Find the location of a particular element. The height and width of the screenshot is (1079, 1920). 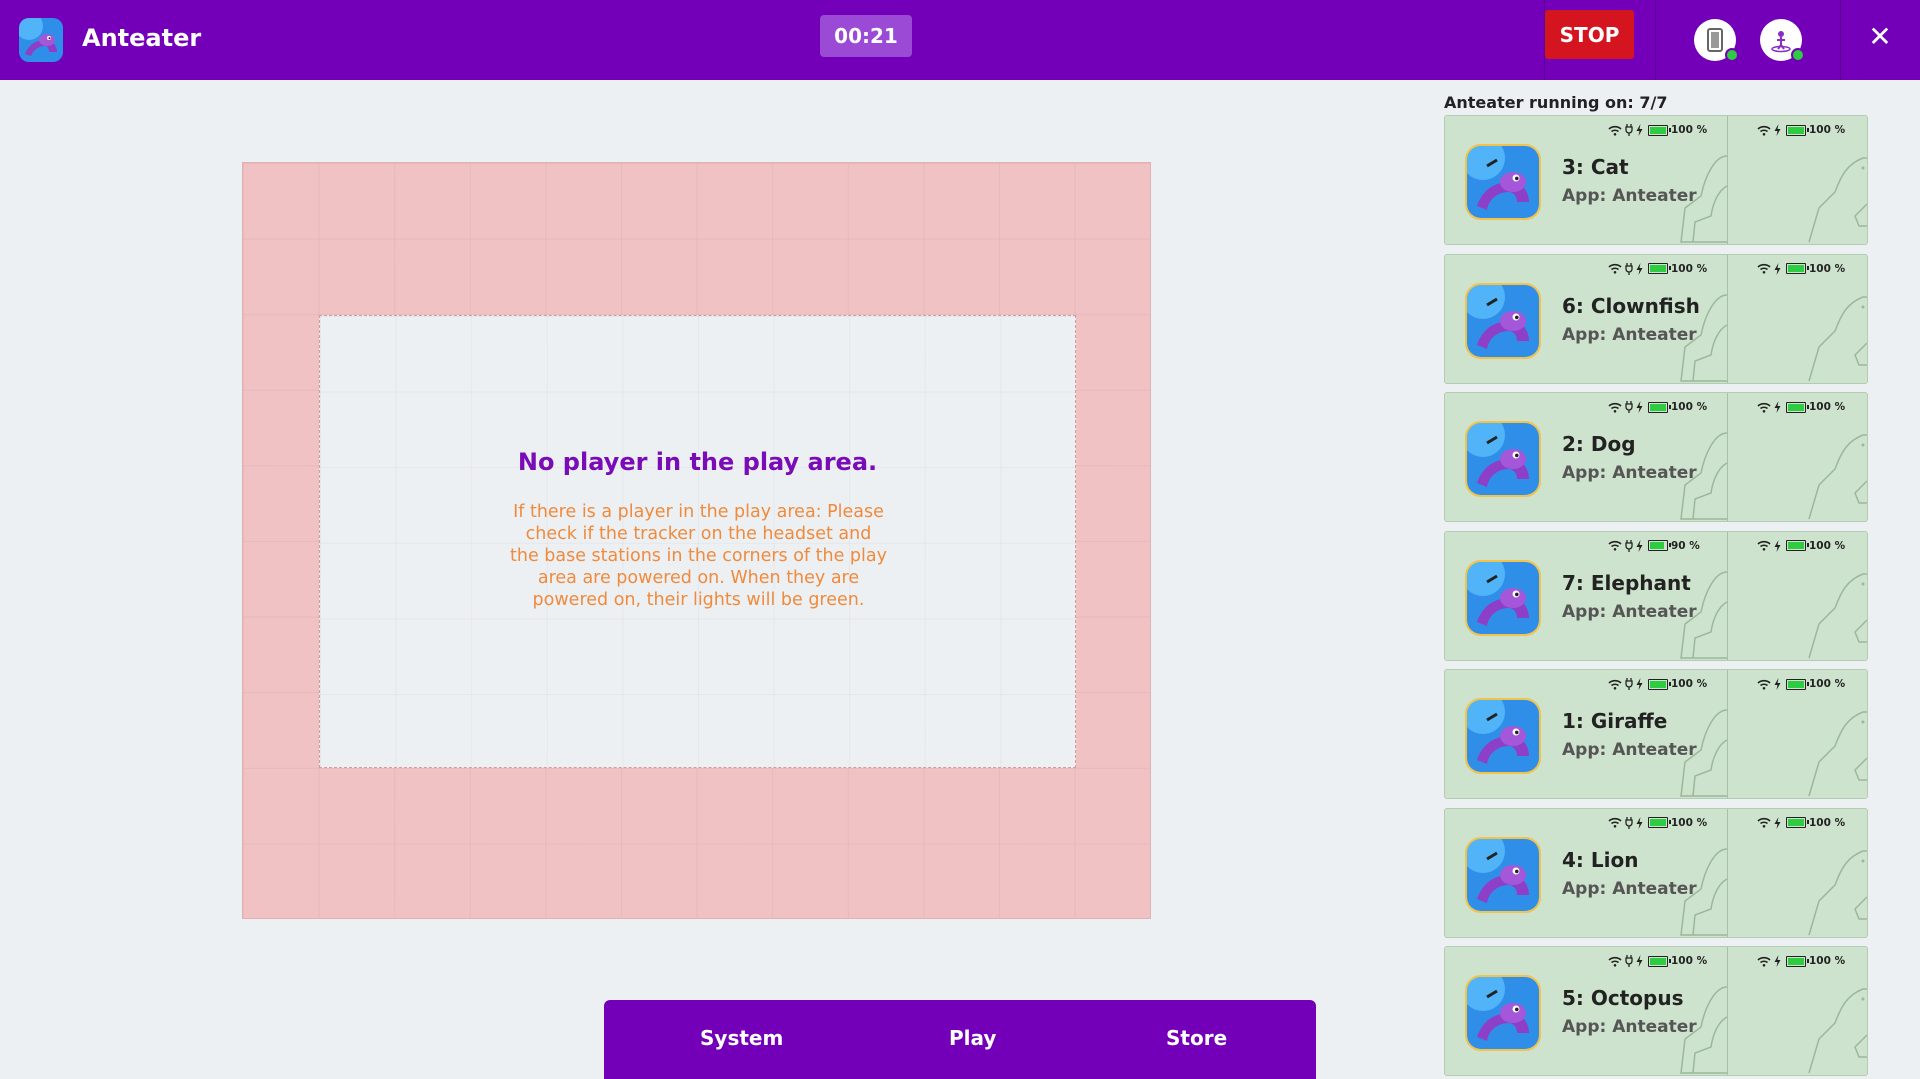

device-name: 1: Giraffe is located at coordinates (1615, 721).